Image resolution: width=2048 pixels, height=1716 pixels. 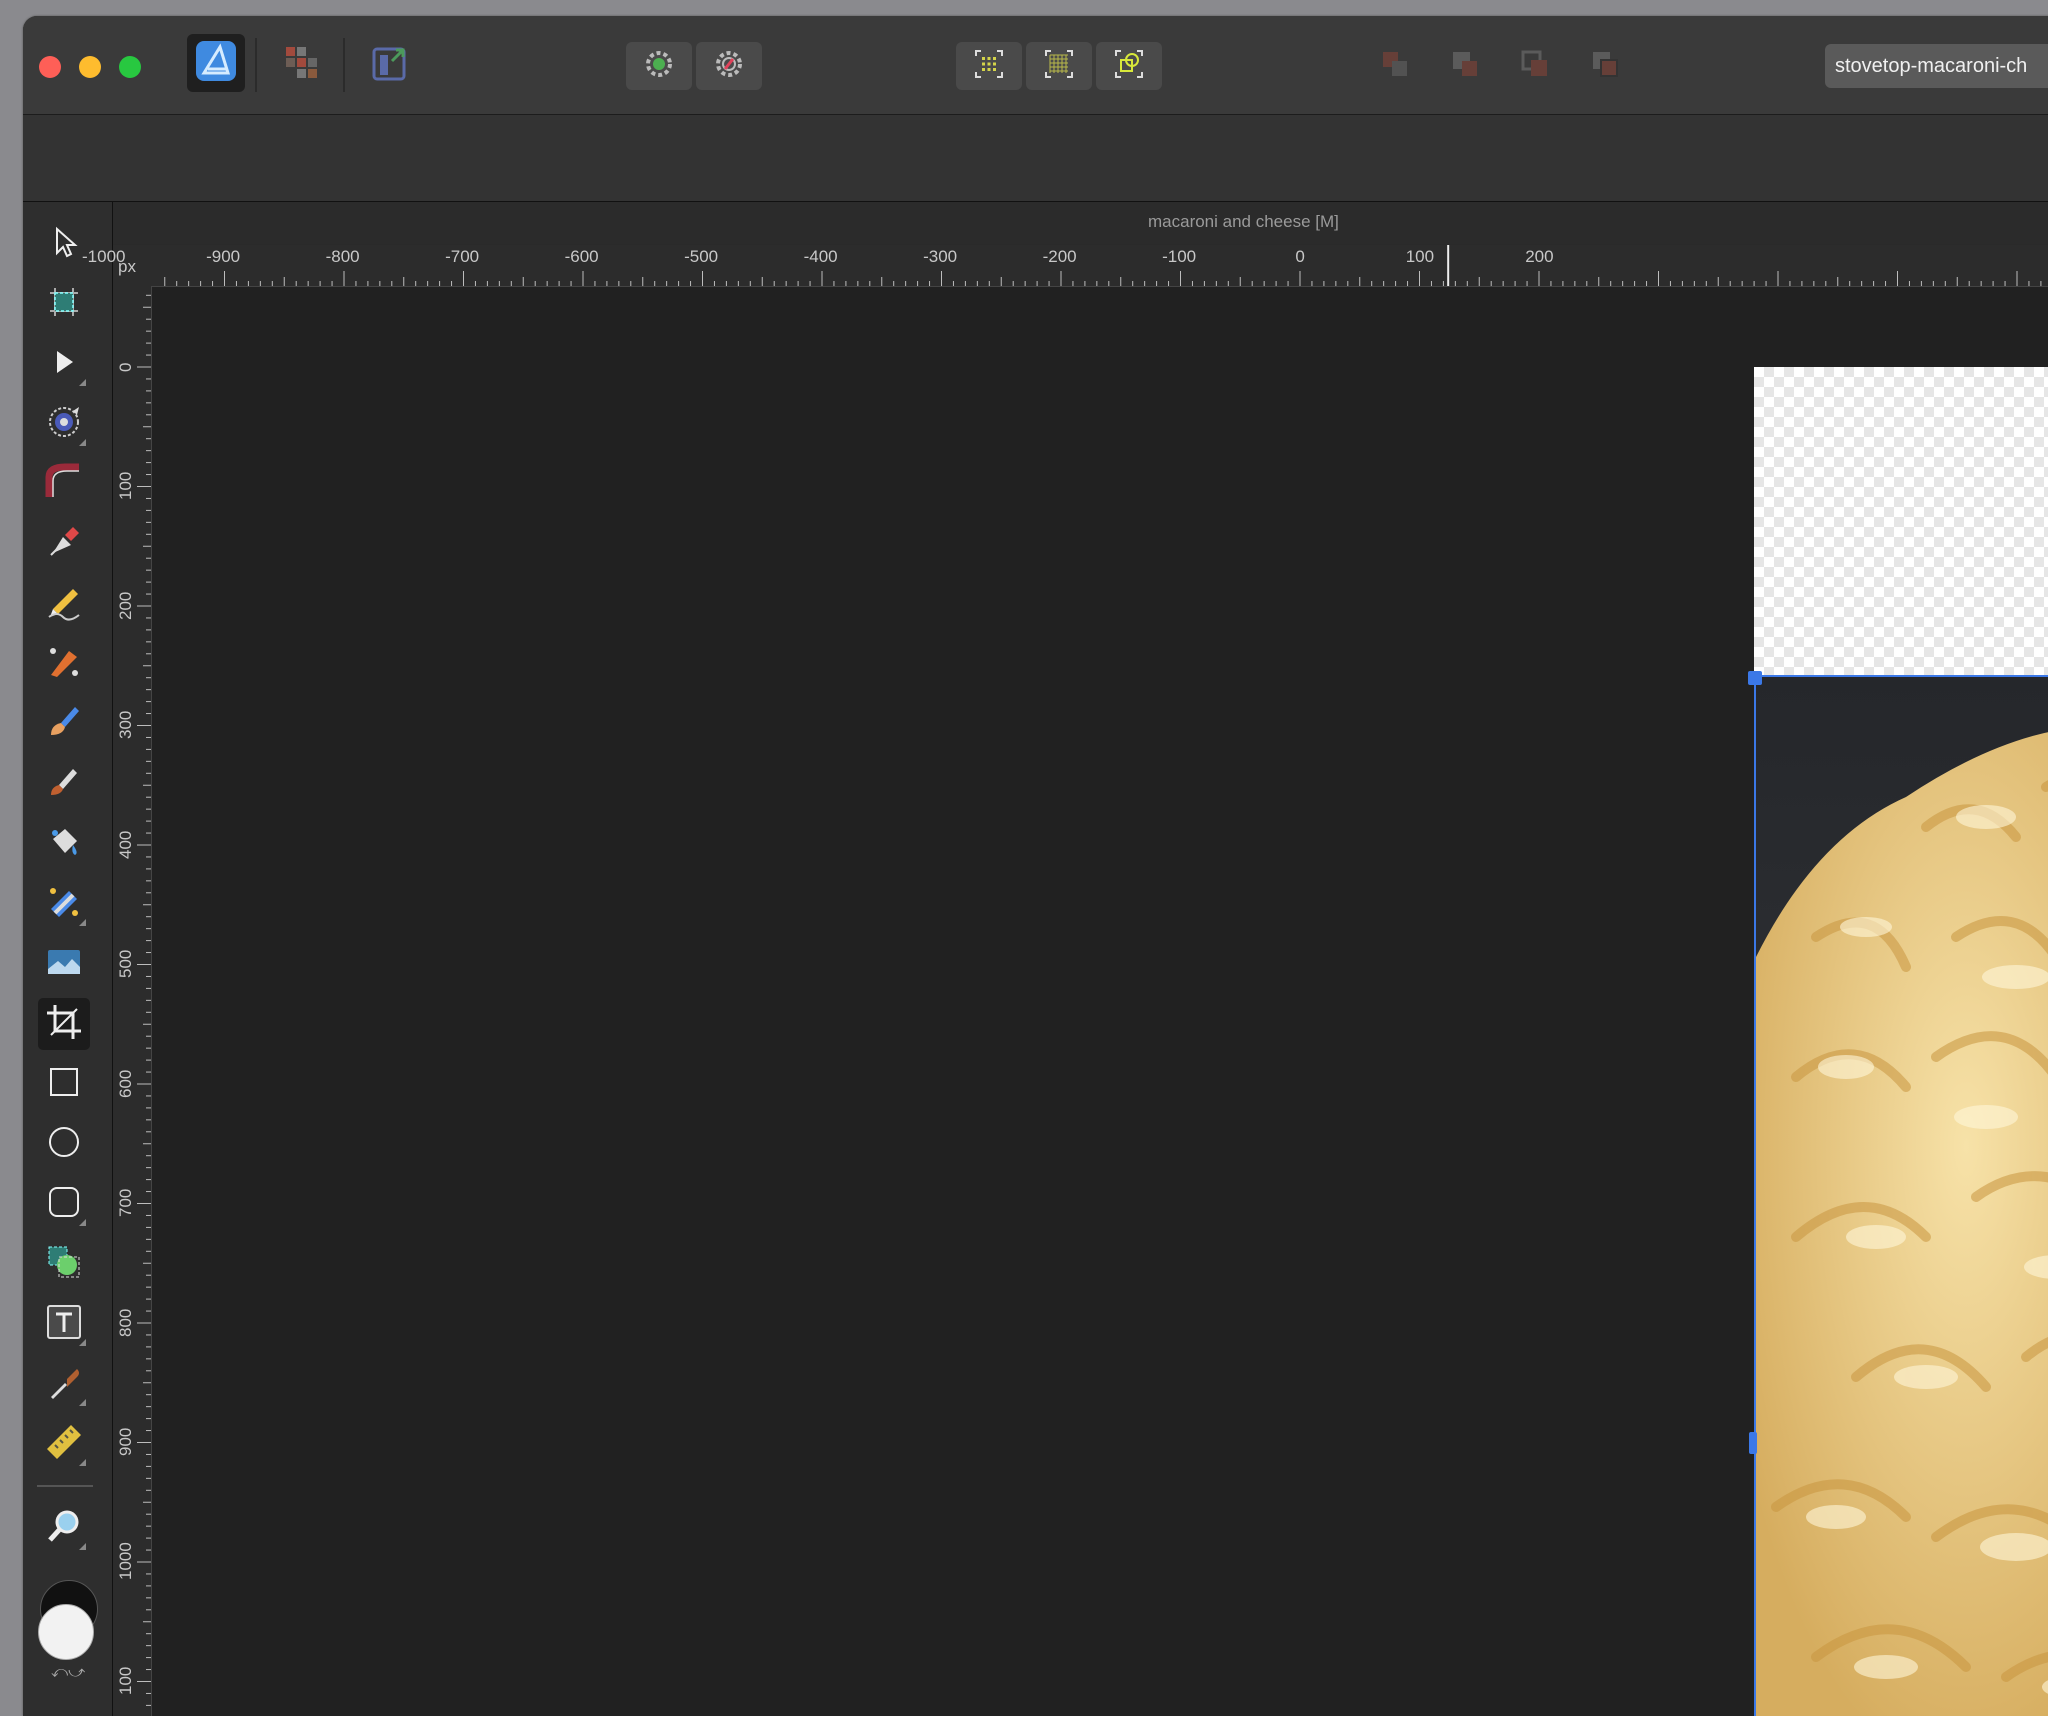 I want to click on color-picker-tool-button, so click(x=64, y=1384).